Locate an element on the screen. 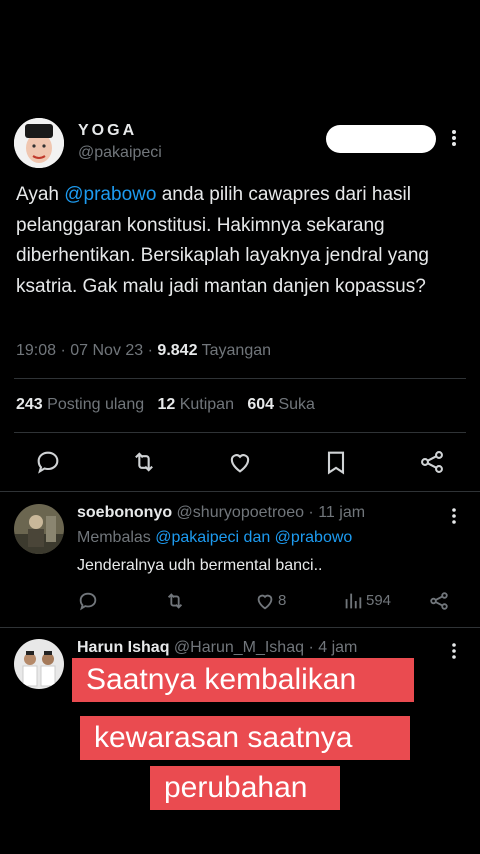  replying-to: Membalas @pakaipeci dan @prabowo is located at coordinates (214, 538).